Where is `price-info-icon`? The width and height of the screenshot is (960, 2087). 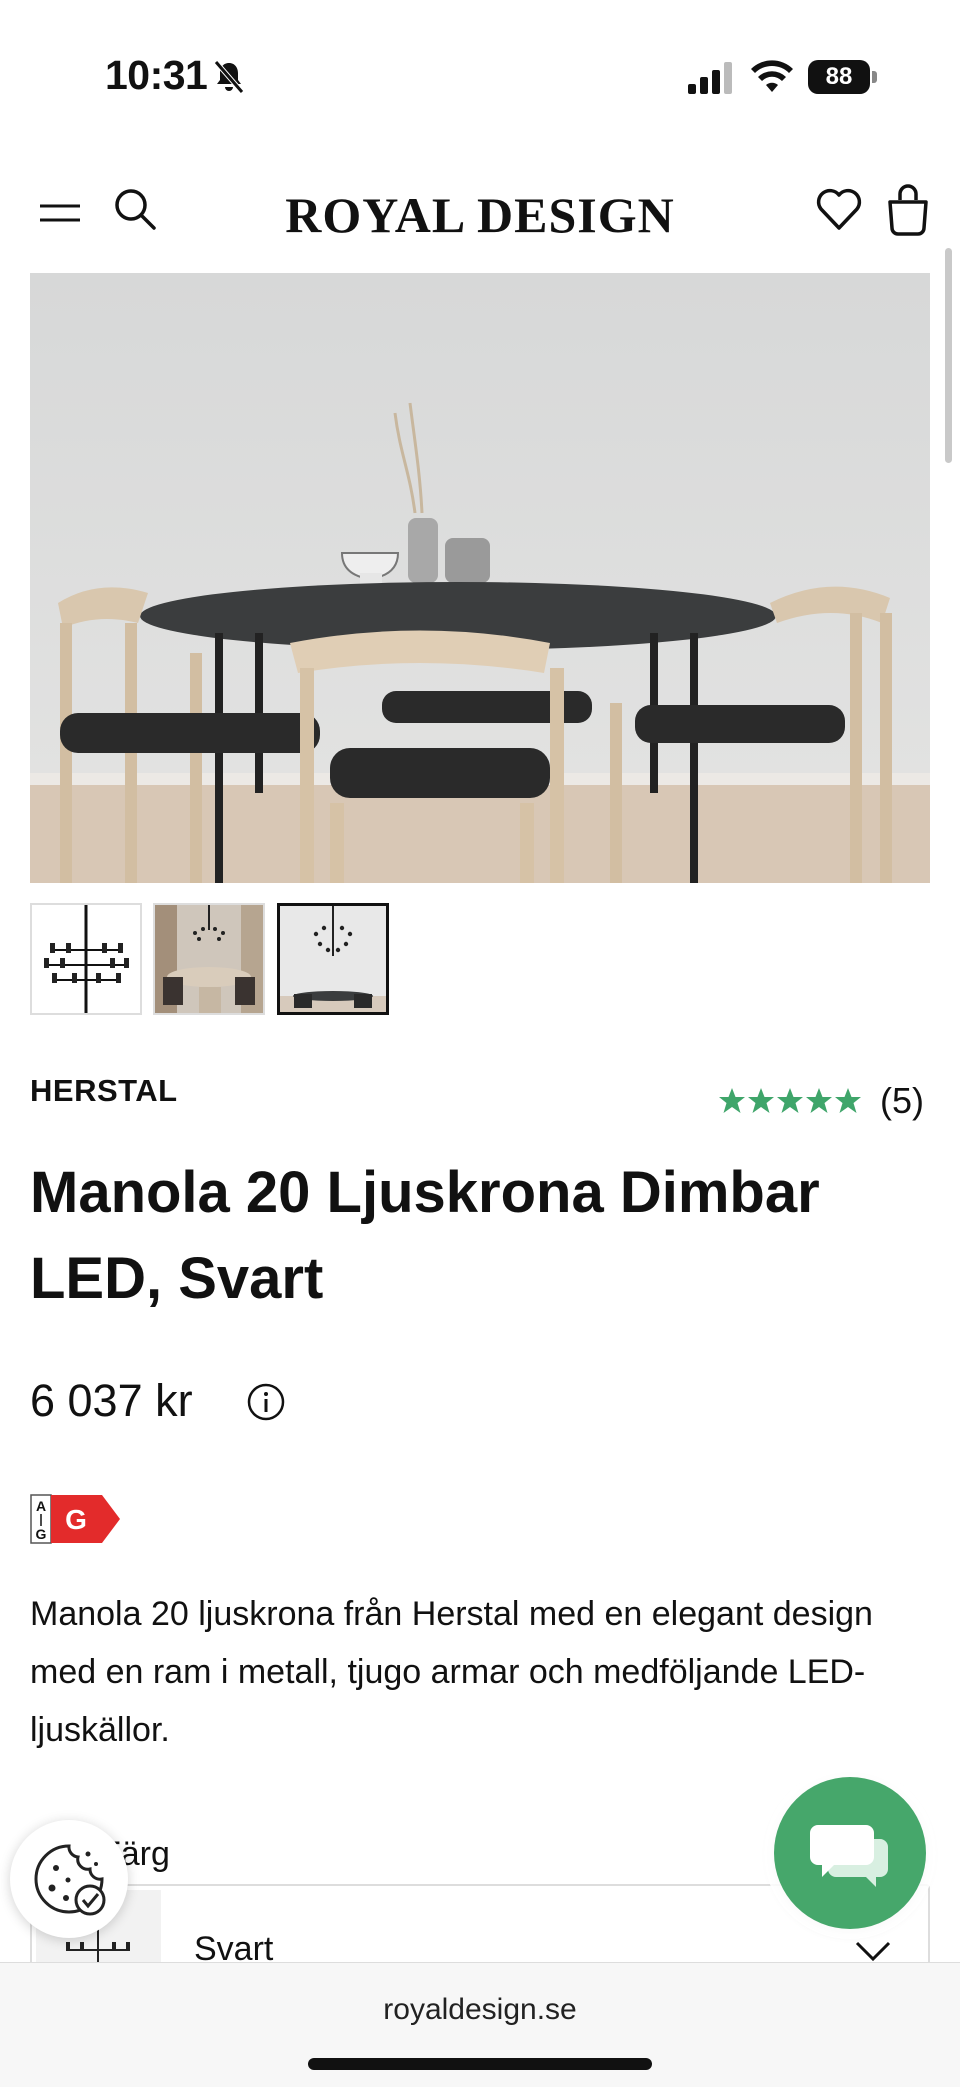 price-info-icon is located at coordinates (266, 1402).